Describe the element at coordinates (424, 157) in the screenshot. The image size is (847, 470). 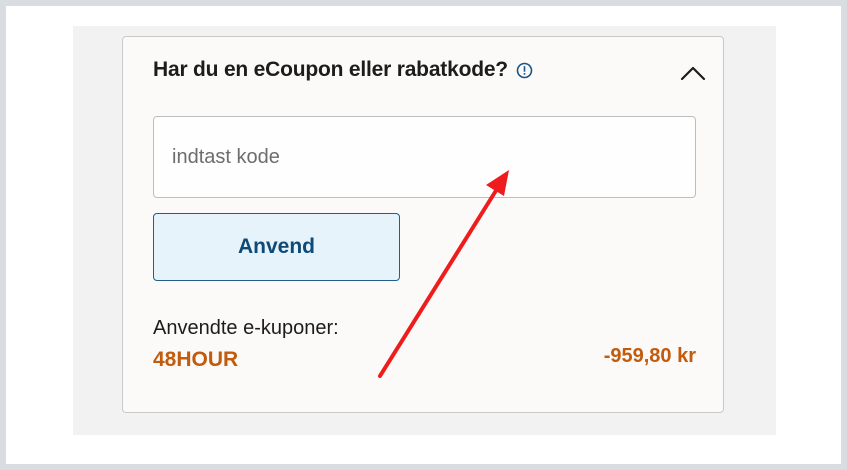
I see `coupon-code-input` at that location.